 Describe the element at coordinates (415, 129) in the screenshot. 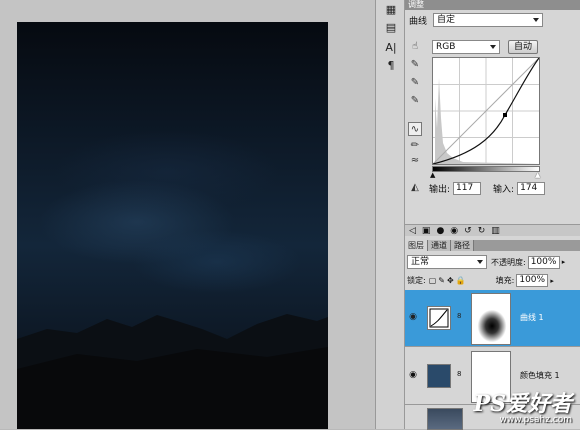

I see `curve-edit-icon: ∿` at that location.